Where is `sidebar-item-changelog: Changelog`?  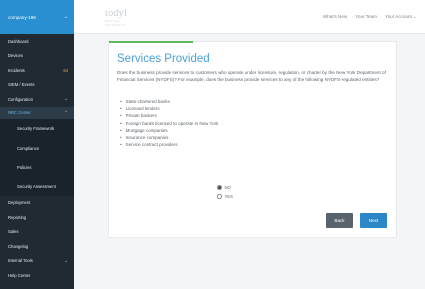
sidebar-item-changelog: Changelog is located at coordinates (37, 246).